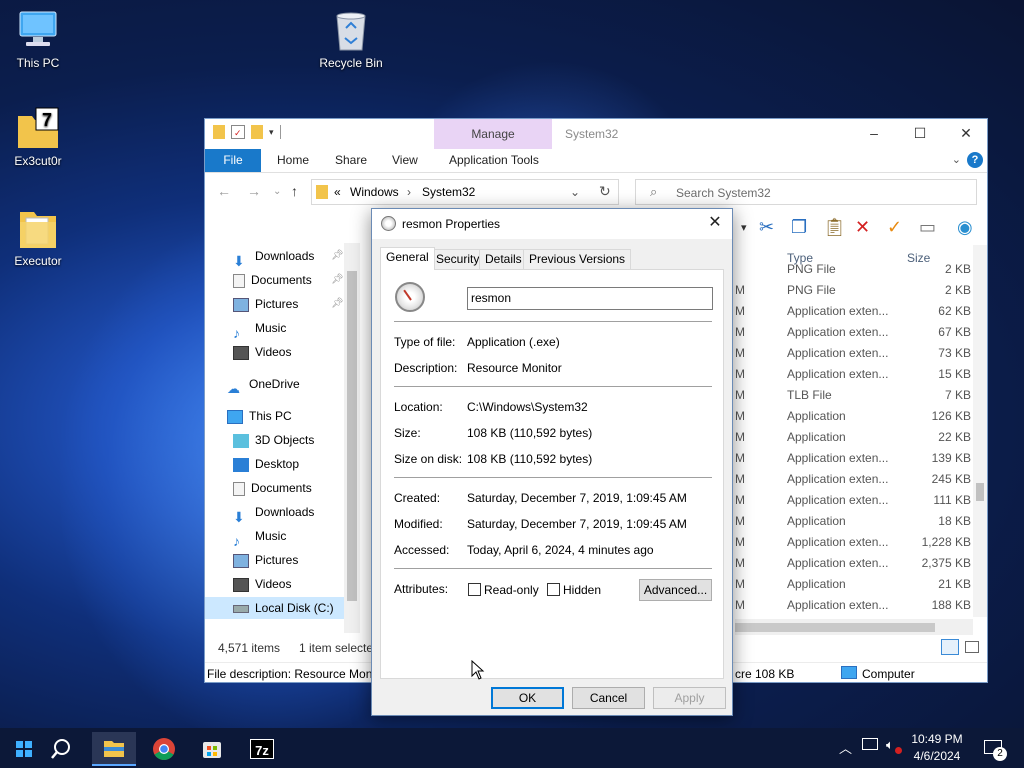 The width and height of the screenshot is (1024, 768). What do you see at coordinates (294, 191) in the screenshot?
I see `up-arrow-icon: ↑` at bounding box center [294, 191].